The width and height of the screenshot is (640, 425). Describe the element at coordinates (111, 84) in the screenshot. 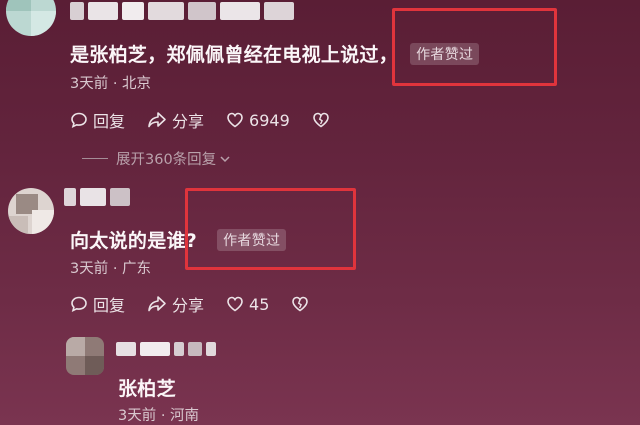

I see `comment-meta: 3天前 · 北京` at that location.